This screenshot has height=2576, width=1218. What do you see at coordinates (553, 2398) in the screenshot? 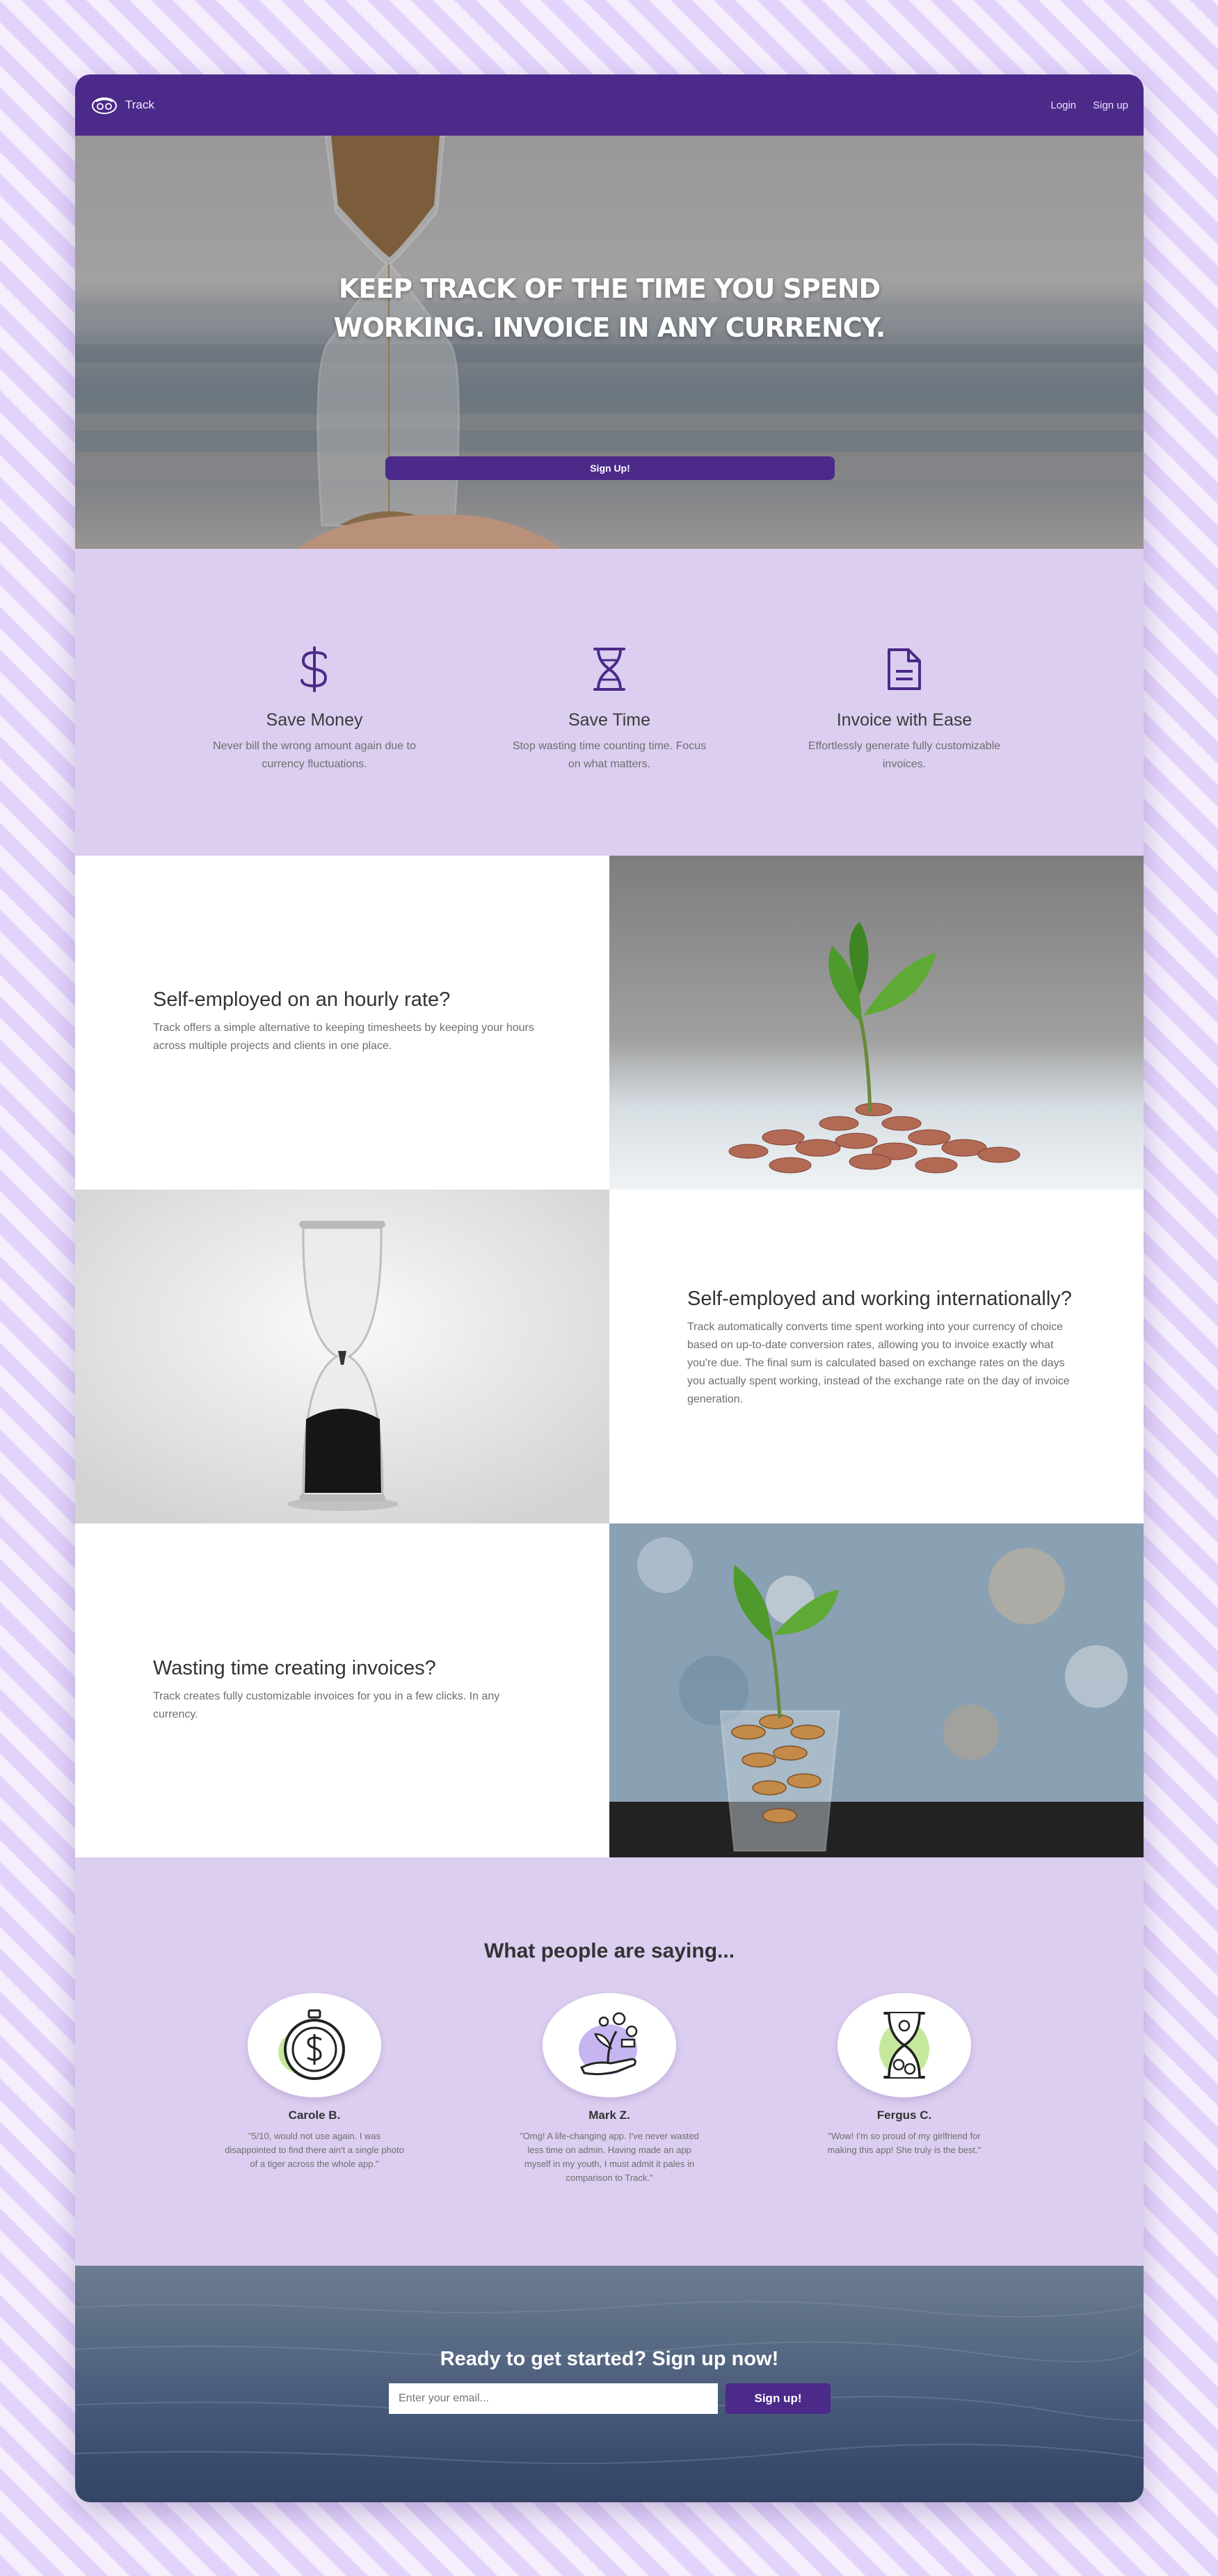
I see `email-input` at bounding box center [553, 2398].